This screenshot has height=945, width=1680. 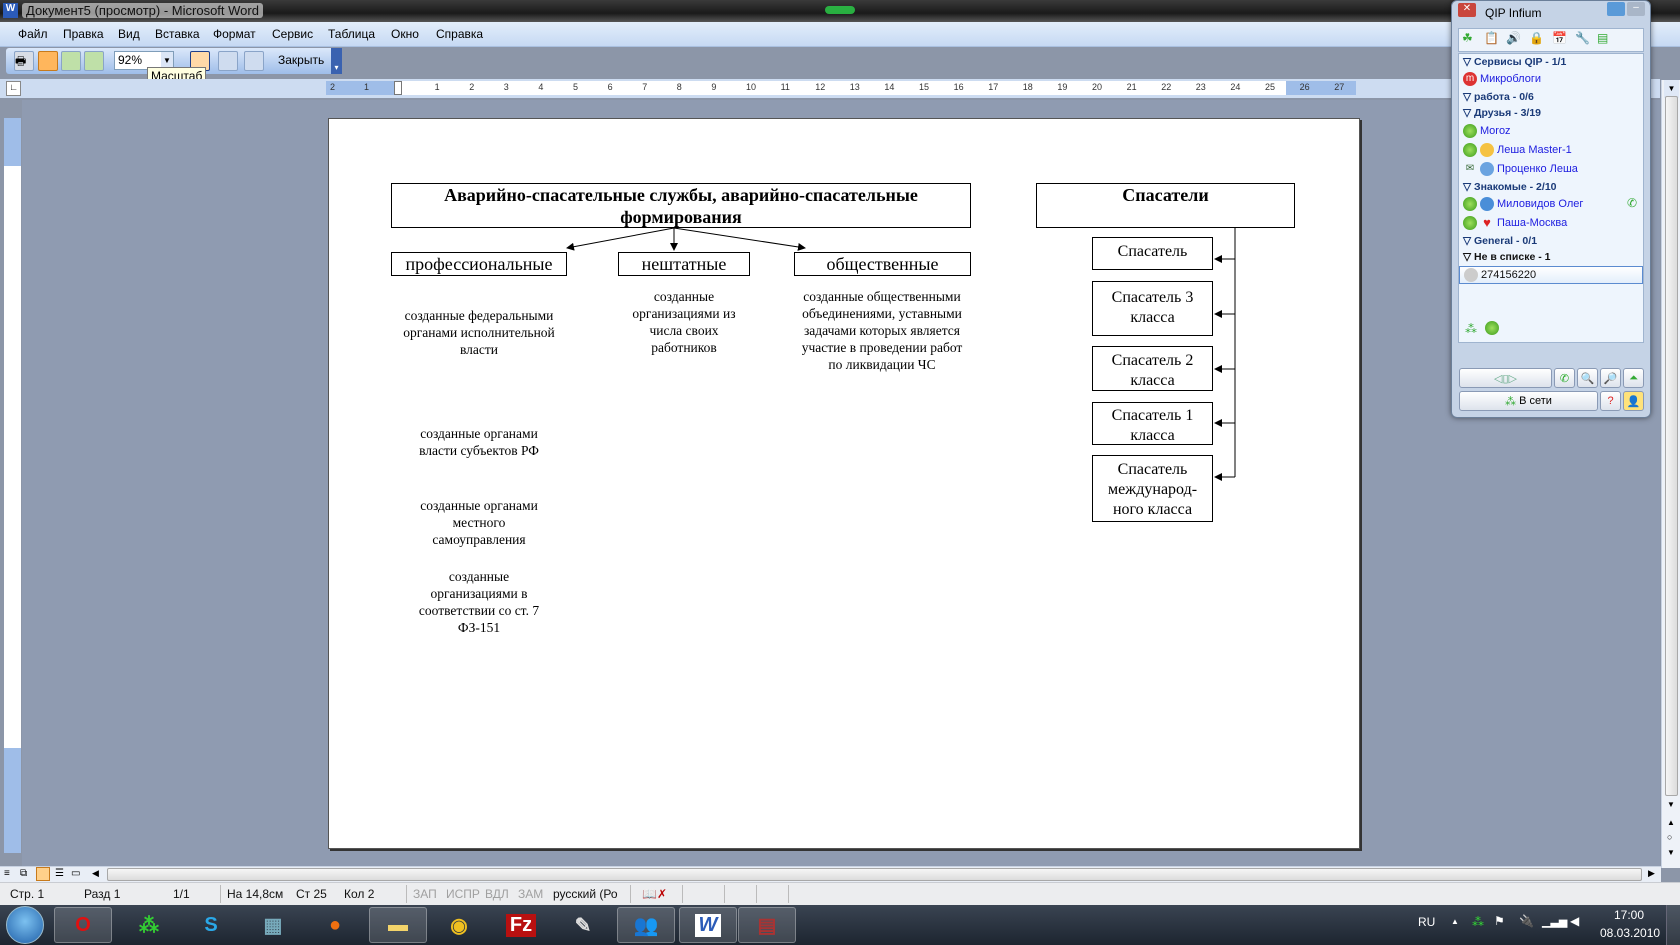 I want to click on status-select-button: ⁂ В сети, so click(x=1528, y=401).